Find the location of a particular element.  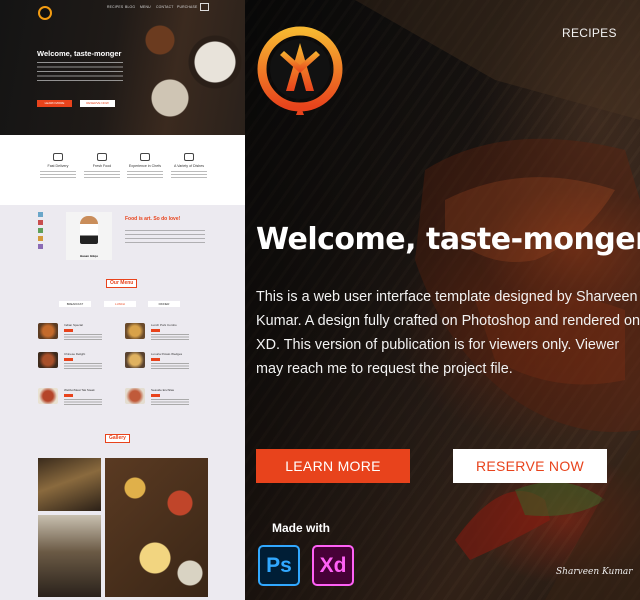

feature-fresh-food: Fresh Food is located at coordinates (102, 166).